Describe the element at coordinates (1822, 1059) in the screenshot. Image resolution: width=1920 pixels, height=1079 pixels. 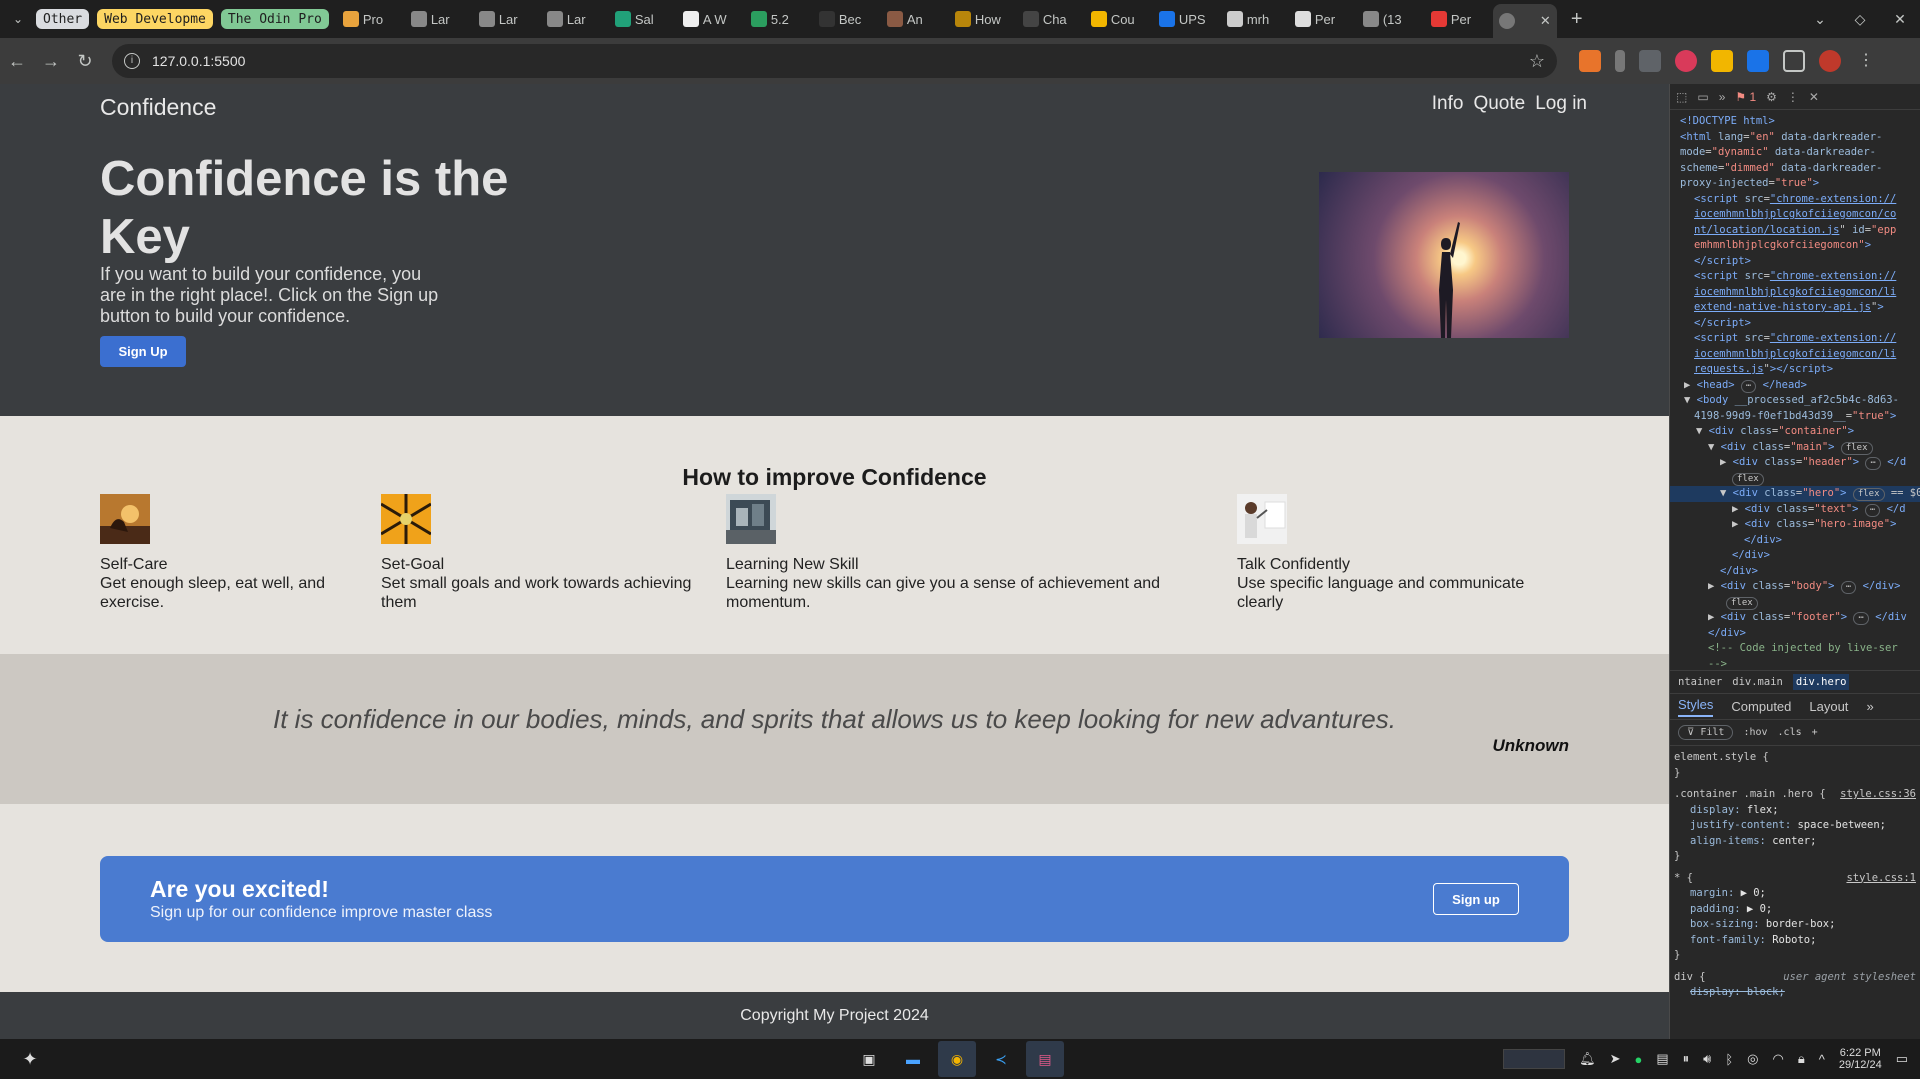
I see `tray-expand-icon: ^` at that location.